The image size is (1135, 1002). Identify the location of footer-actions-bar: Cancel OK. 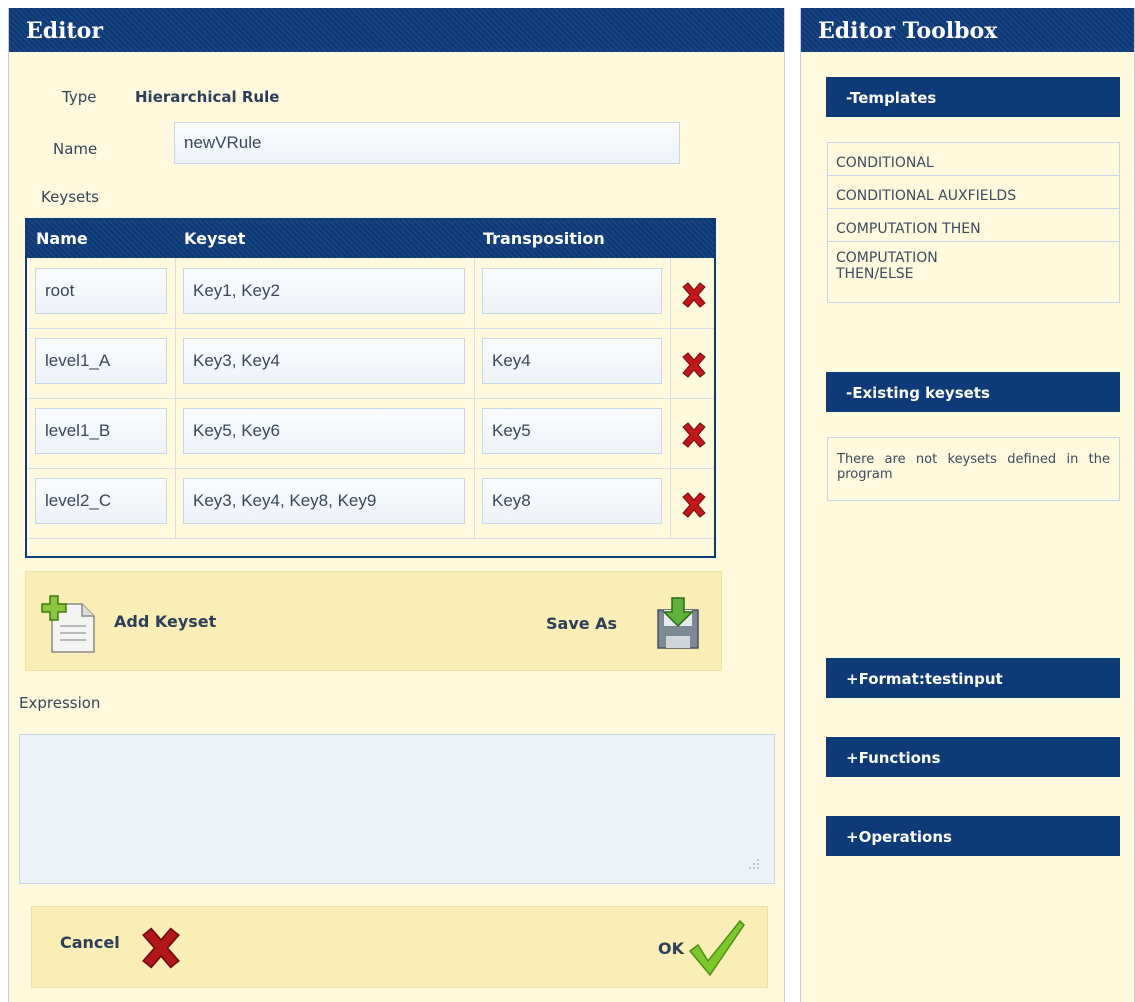
(399, 947).